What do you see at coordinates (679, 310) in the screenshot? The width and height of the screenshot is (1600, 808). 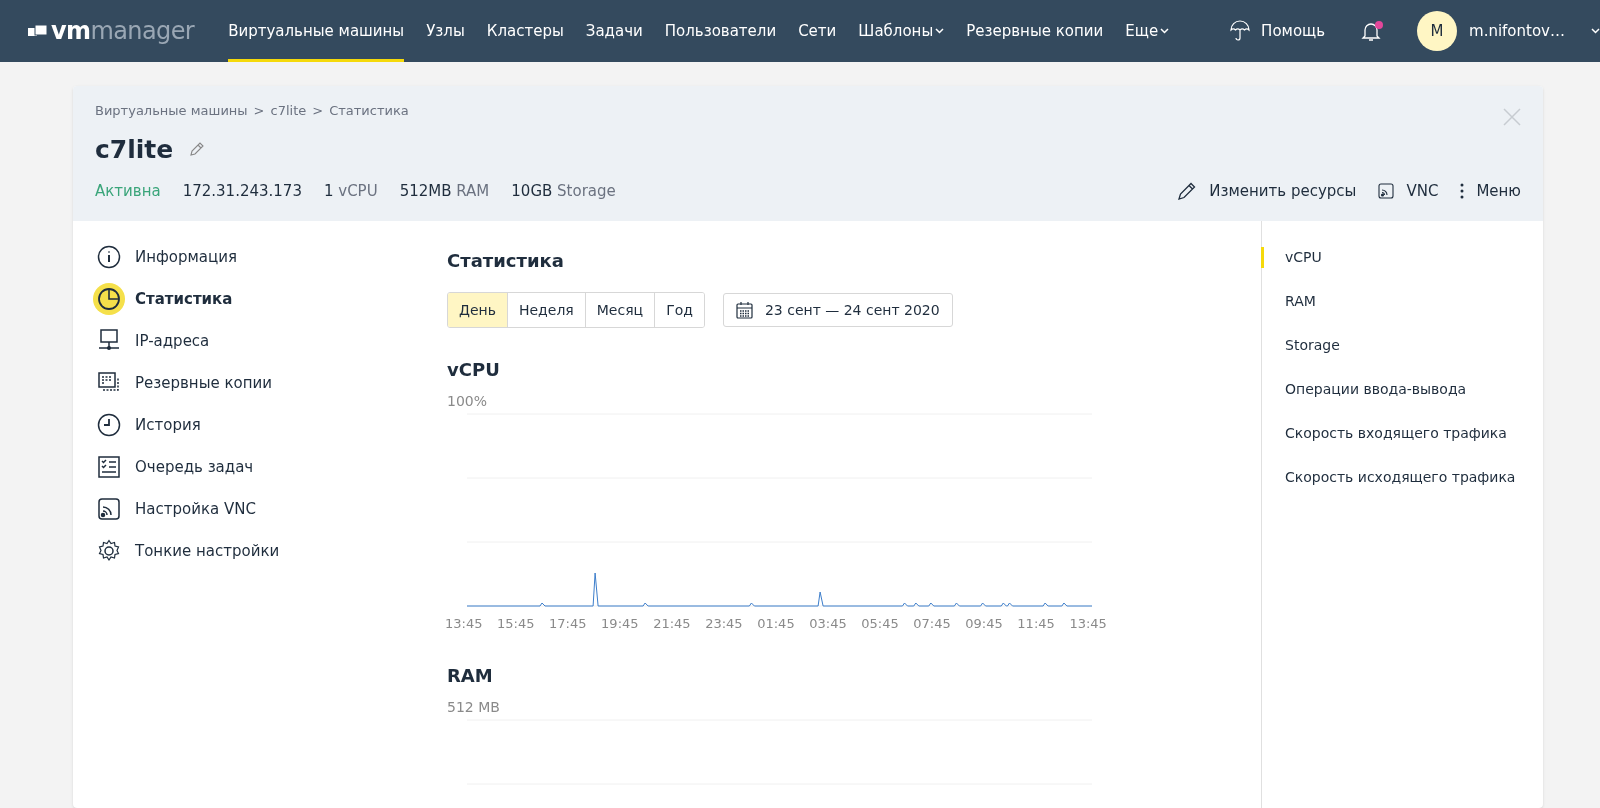 I see `period-tab: Год` at bounding box center [679, 310].